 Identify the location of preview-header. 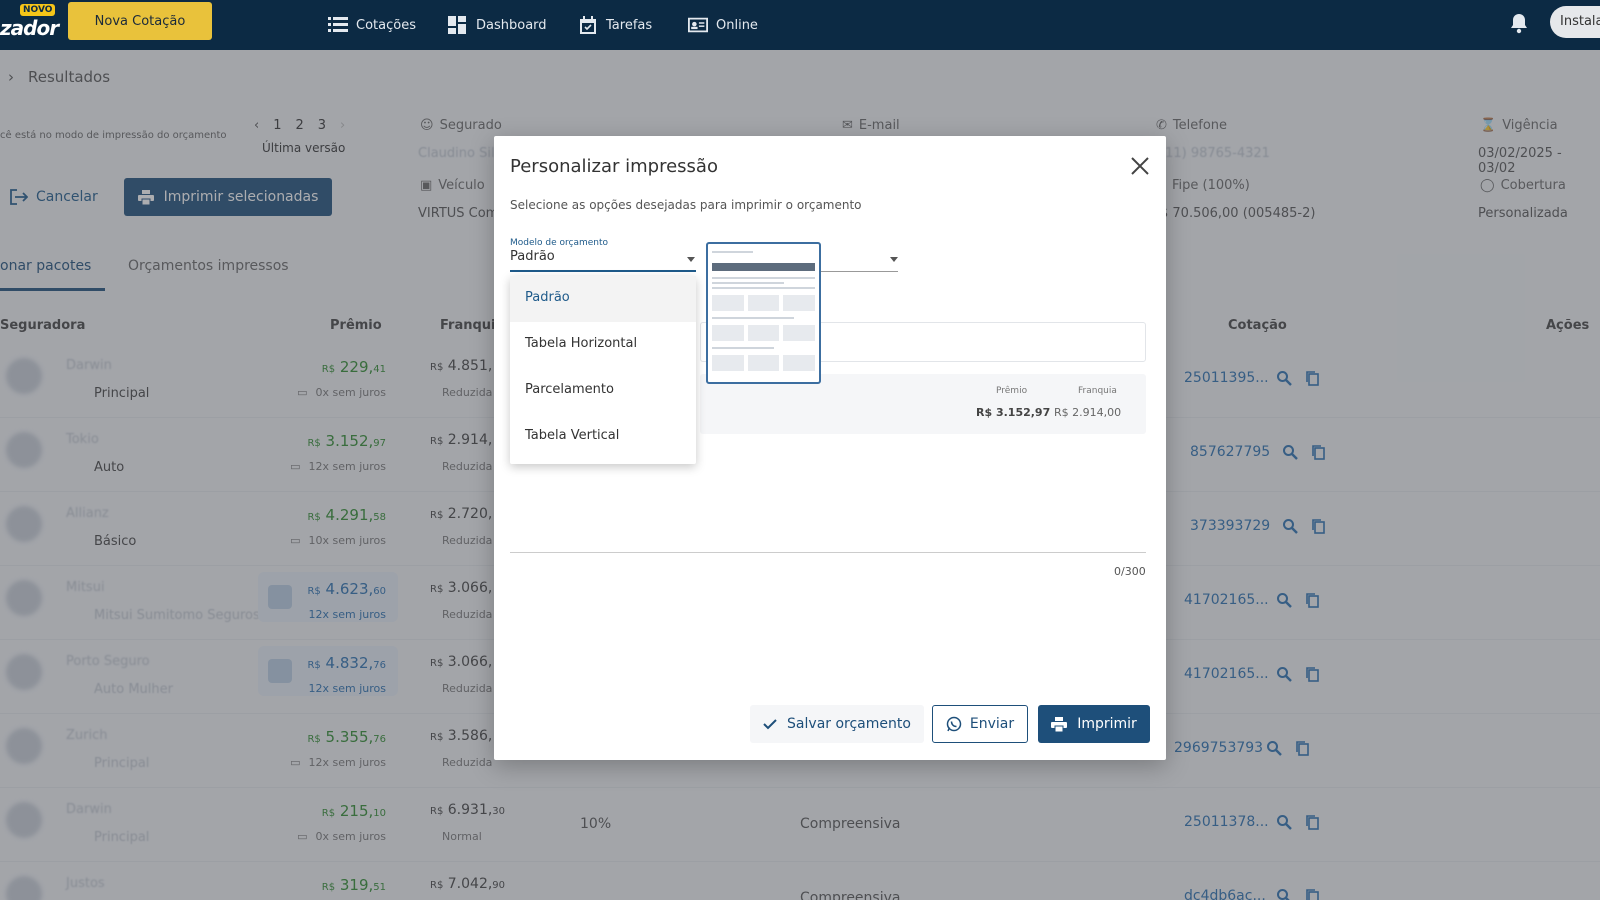
(763, 267).